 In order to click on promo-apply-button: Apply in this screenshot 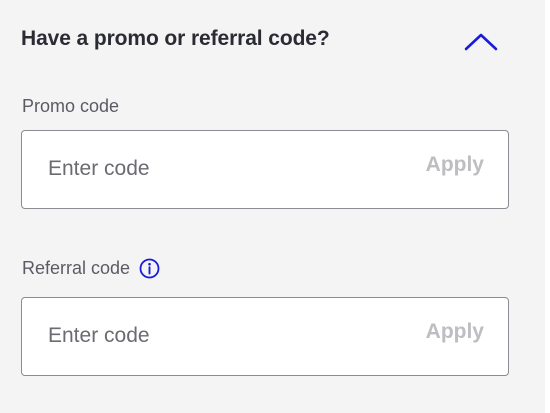, I will do `click(455, 165)`.